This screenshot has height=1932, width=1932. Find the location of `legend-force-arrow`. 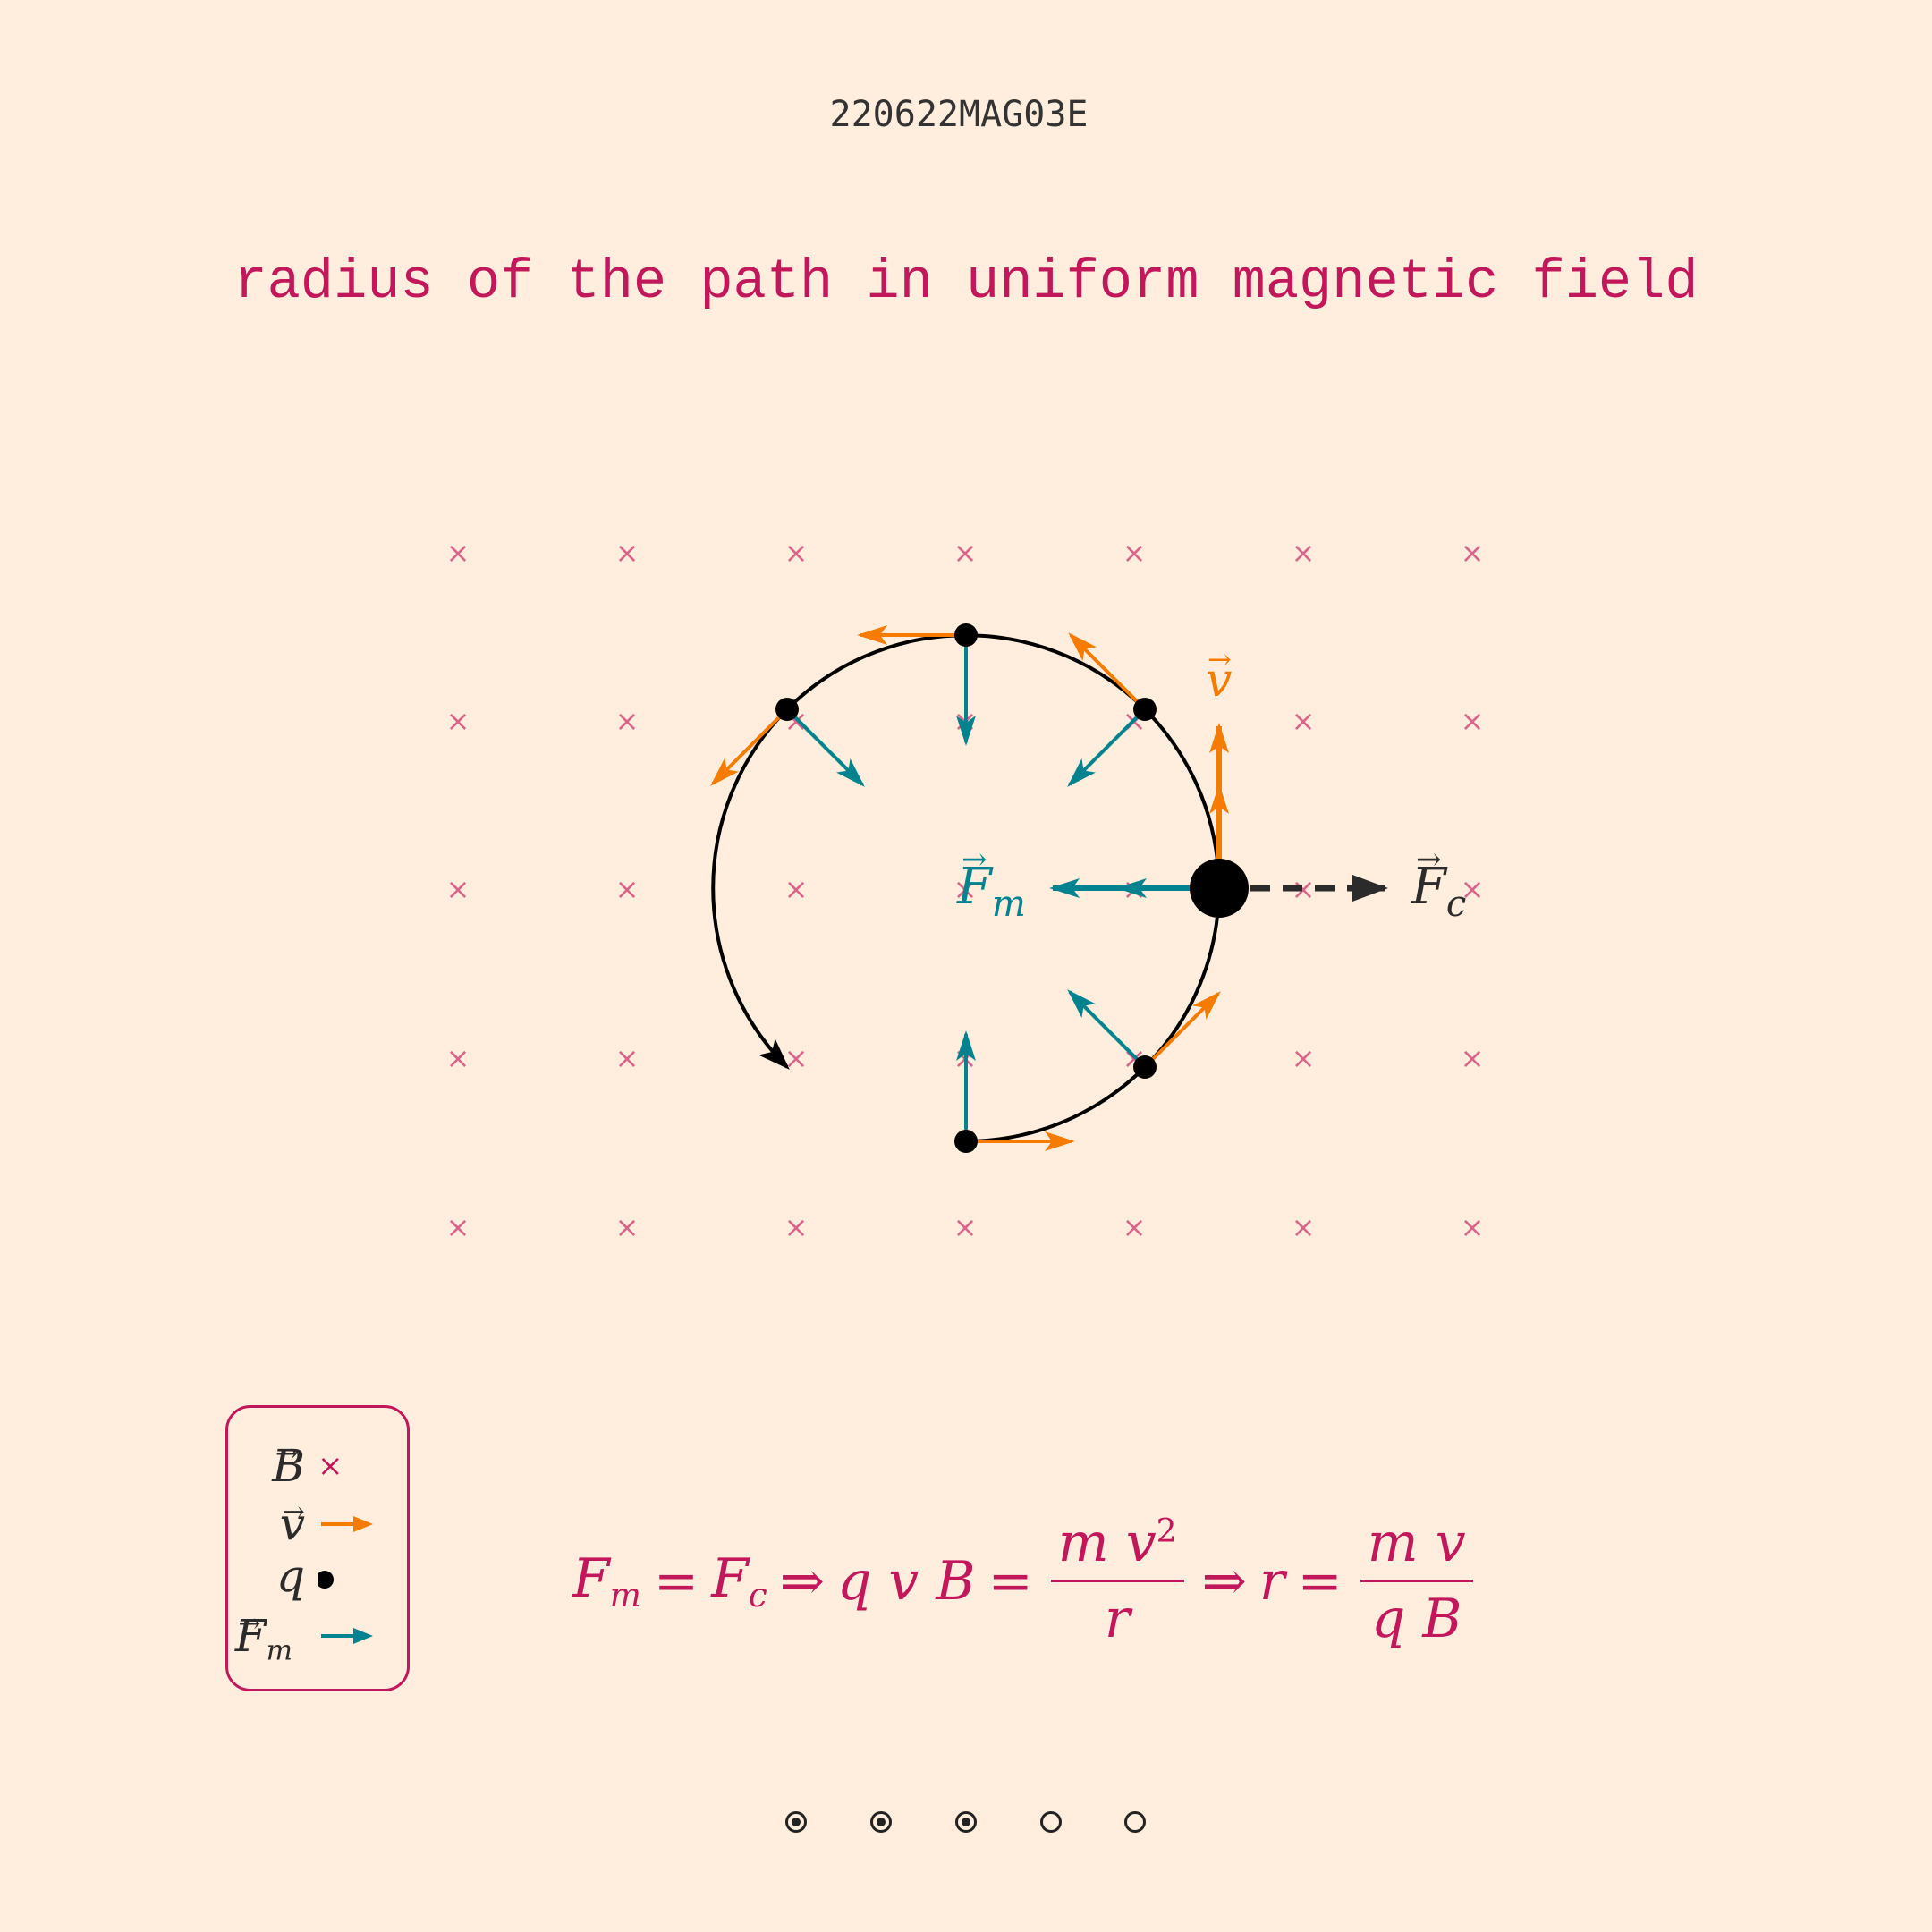

legend-force-arrow is located at coordinates (347, 1636).